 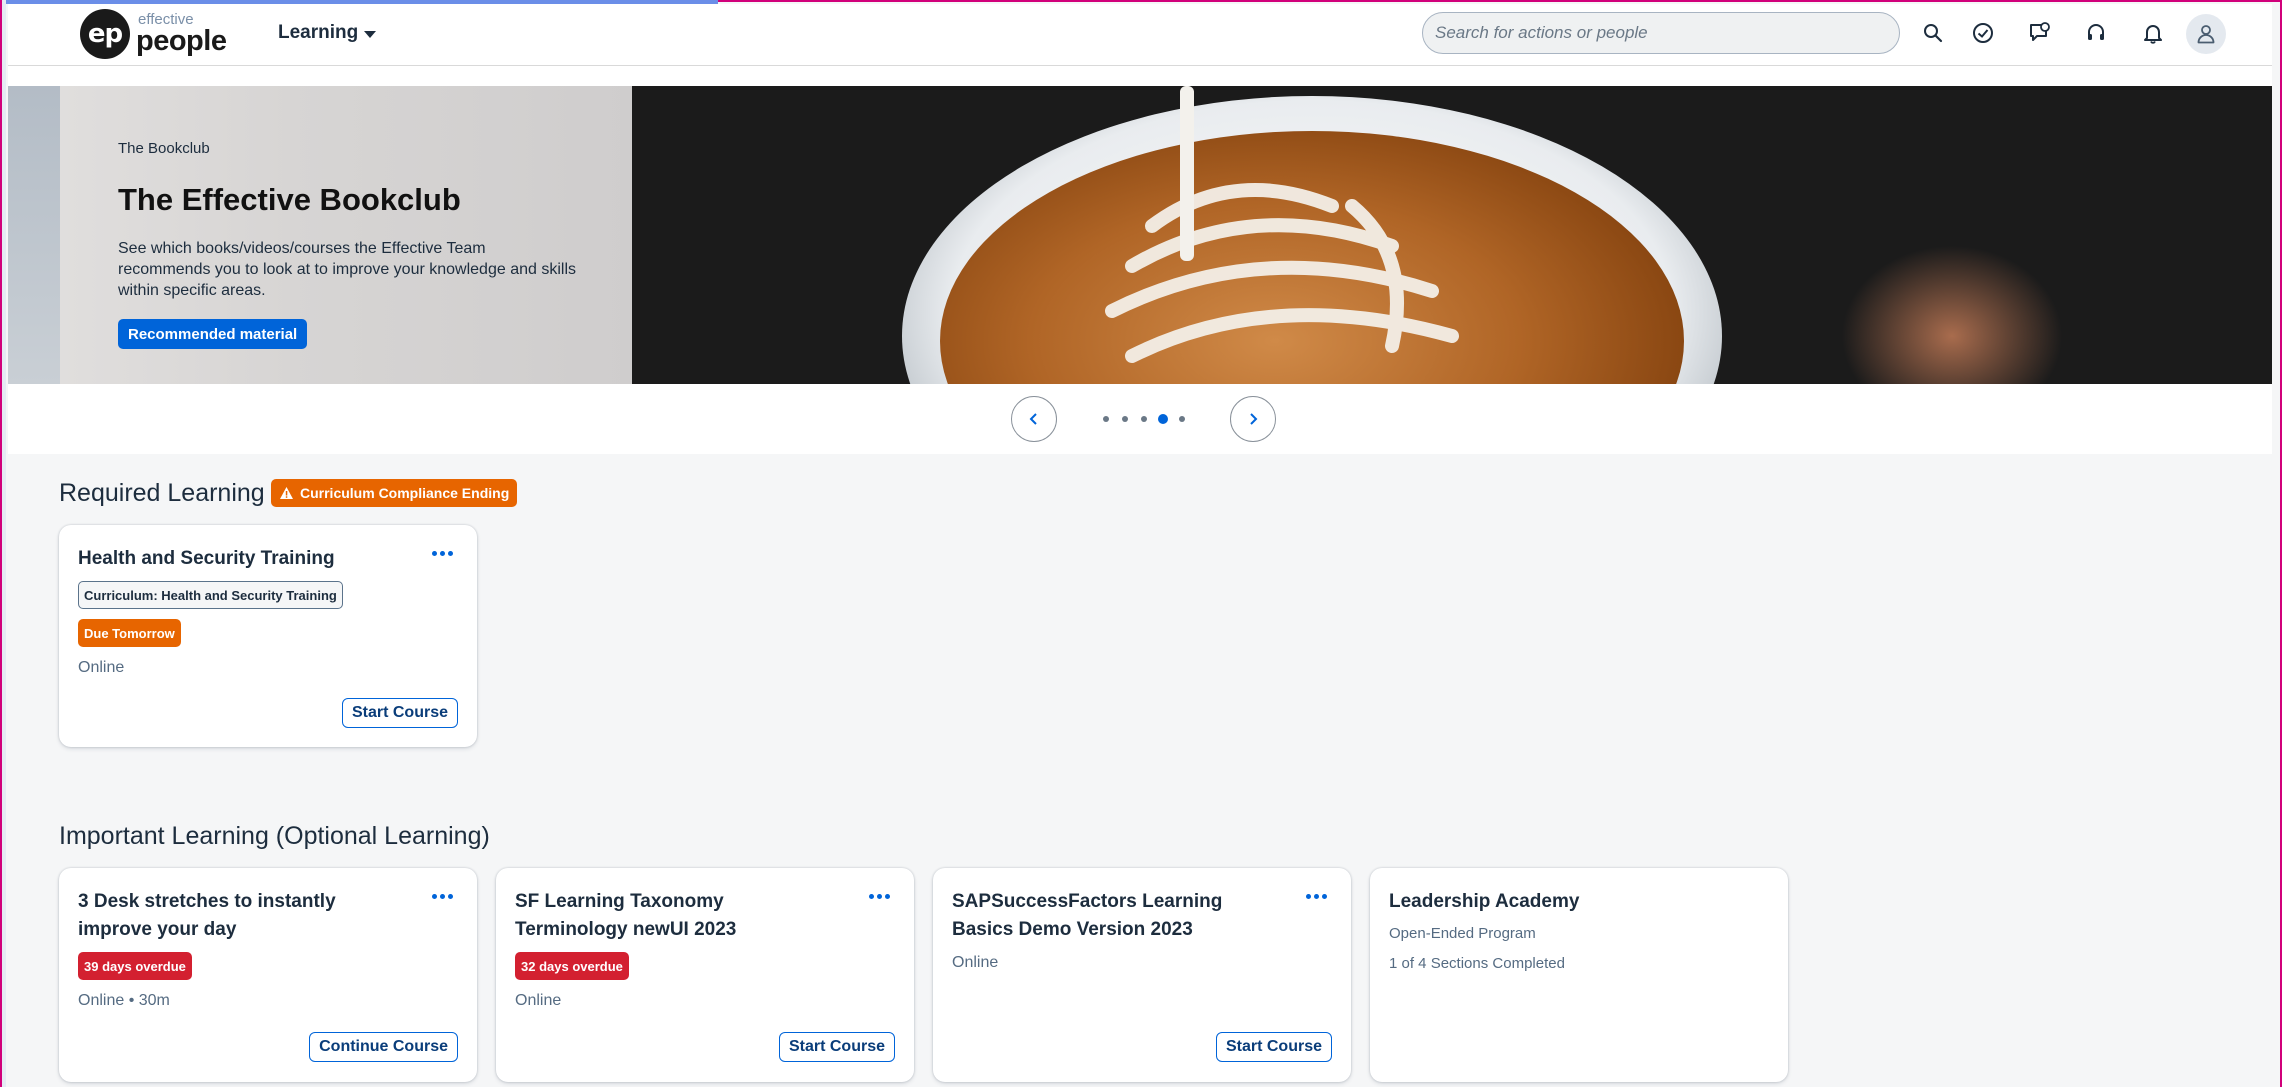 I want to click on course-title: Health and Security Training, so click(x=206, y=558).